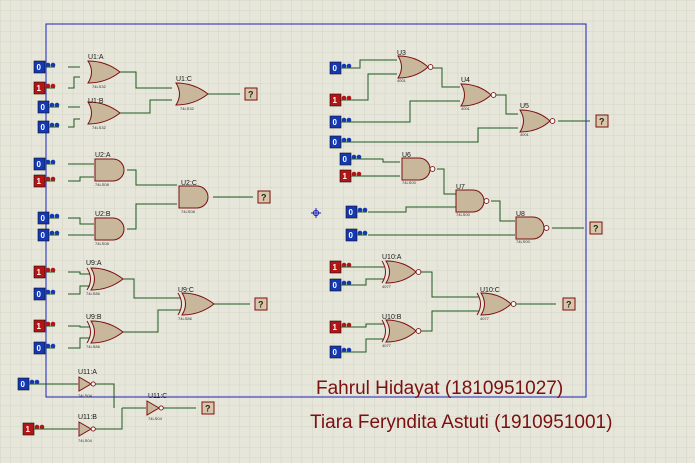 This screenshot has height=463, width=695. I want to click on gate-label: U3, so click(401, 53).